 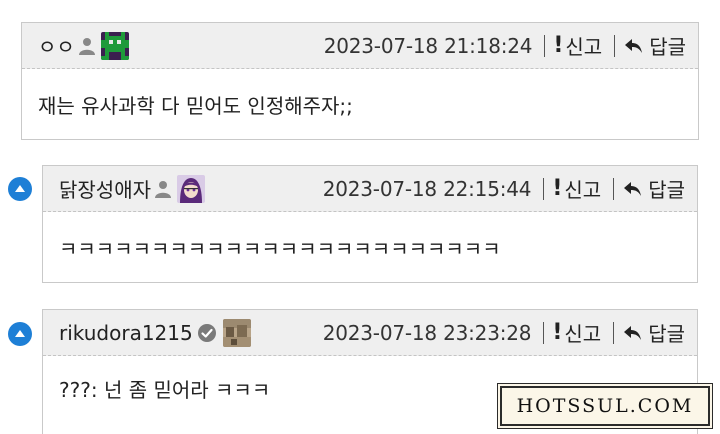 I want to click on comment-nickname: 닭장성애자, so click(x=105, y=188).